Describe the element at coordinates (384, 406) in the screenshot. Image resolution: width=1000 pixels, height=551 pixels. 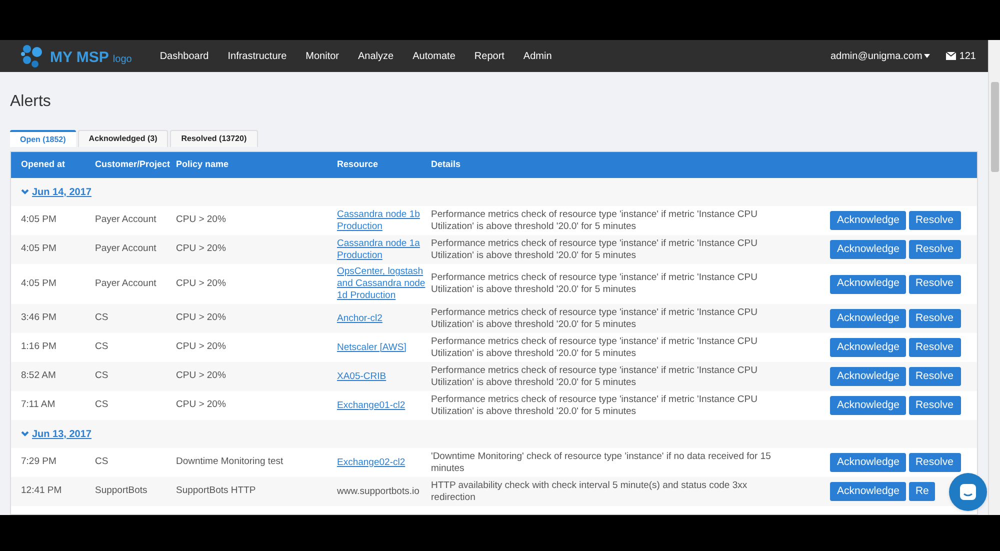
I see `resource-link: Exchange01-cl2` at that location.